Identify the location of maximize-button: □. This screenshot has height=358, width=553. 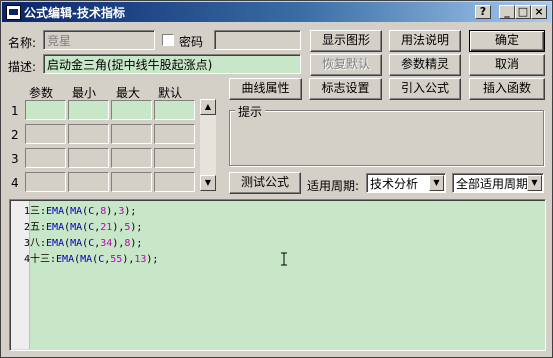
(523, 12).